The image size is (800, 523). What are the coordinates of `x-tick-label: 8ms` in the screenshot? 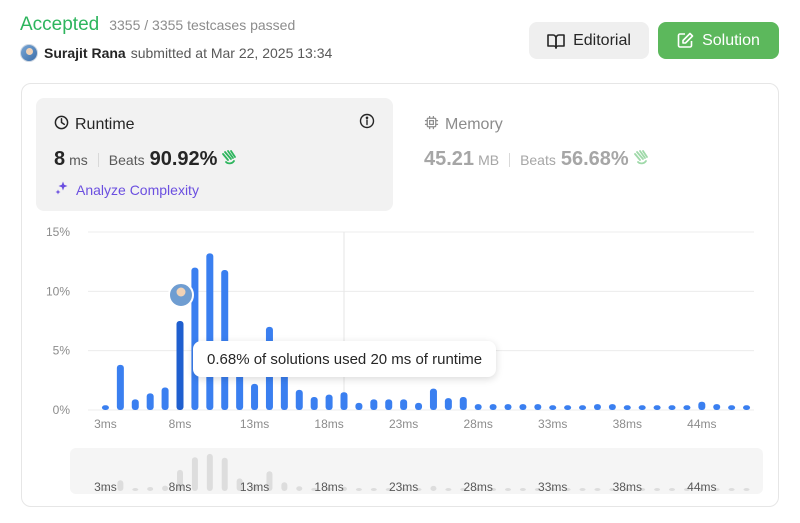 It's located at (180, 424).